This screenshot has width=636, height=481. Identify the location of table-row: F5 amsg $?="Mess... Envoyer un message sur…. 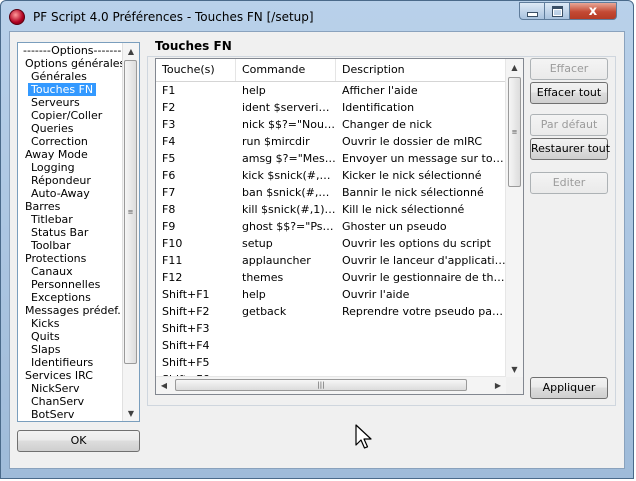
(331, 158).